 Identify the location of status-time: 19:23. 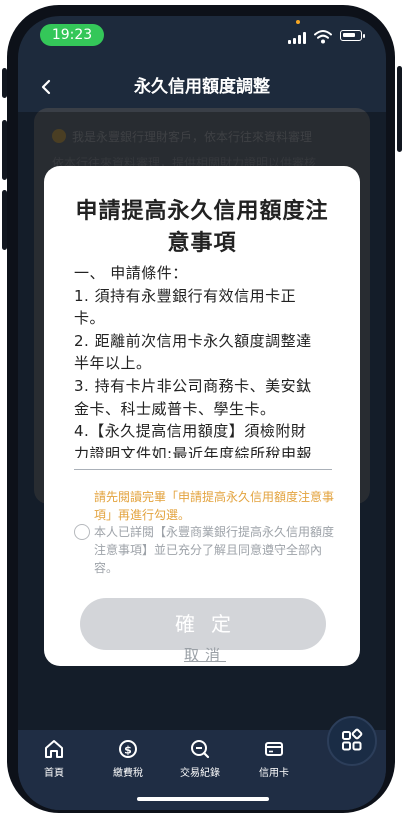
(72, 35).